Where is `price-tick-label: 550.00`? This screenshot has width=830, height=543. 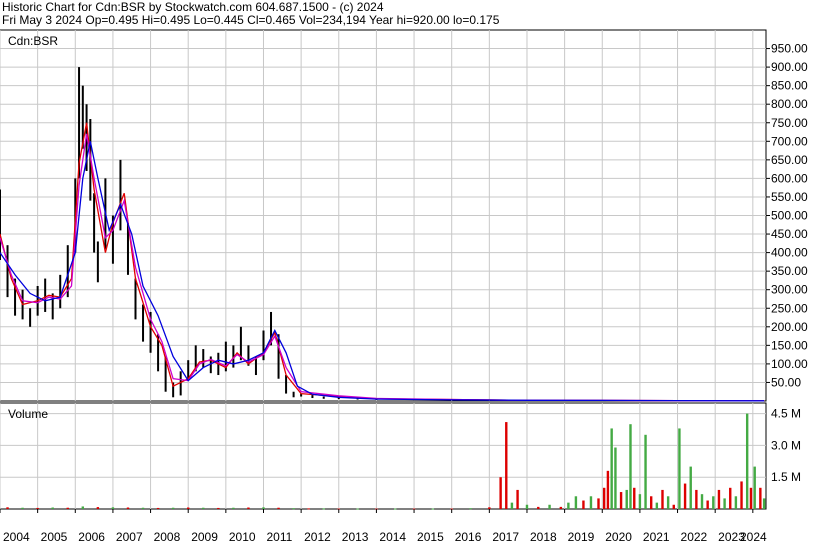 price-tick-label: 550.00 is located at coordinates (789, 197).